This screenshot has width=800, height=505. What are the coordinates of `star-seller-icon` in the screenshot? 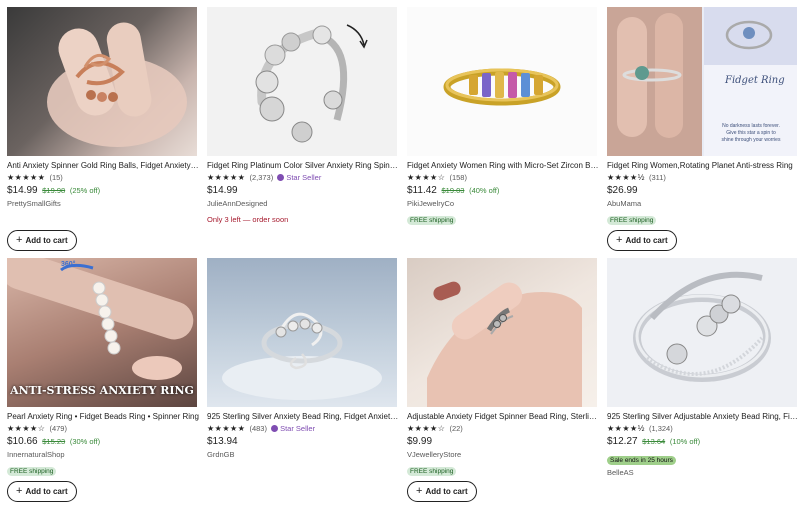 It's located at (275, 428).